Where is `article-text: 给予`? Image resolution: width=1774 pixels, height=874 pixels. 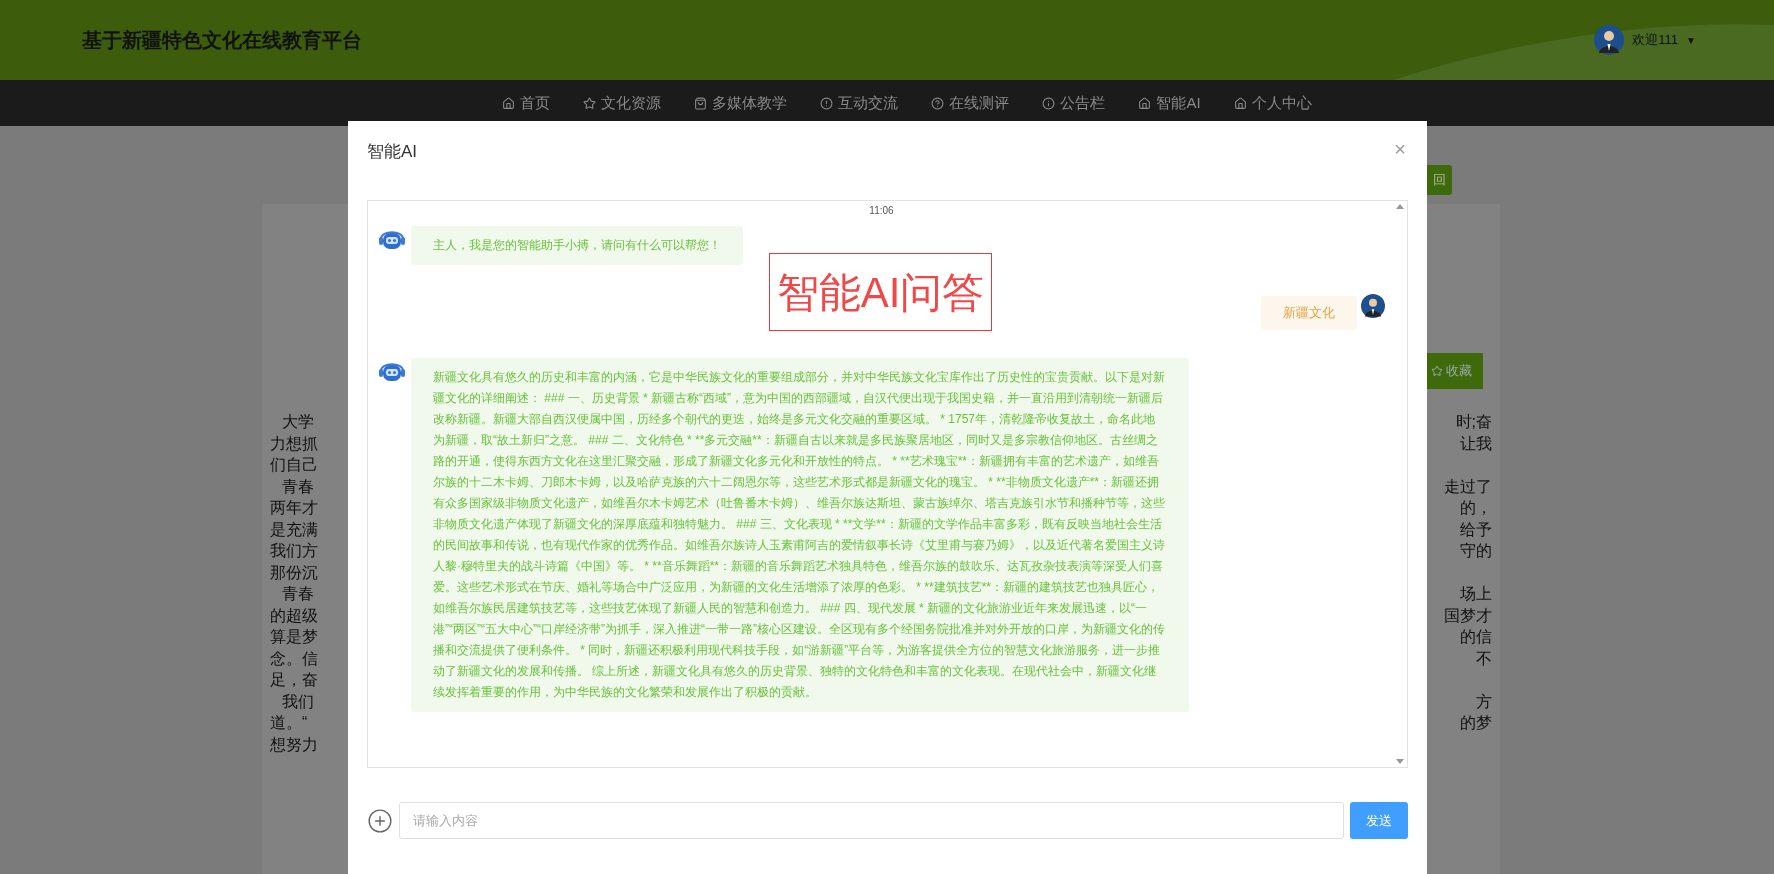 article-text: 给予 is located at coordinates (1476, 529).